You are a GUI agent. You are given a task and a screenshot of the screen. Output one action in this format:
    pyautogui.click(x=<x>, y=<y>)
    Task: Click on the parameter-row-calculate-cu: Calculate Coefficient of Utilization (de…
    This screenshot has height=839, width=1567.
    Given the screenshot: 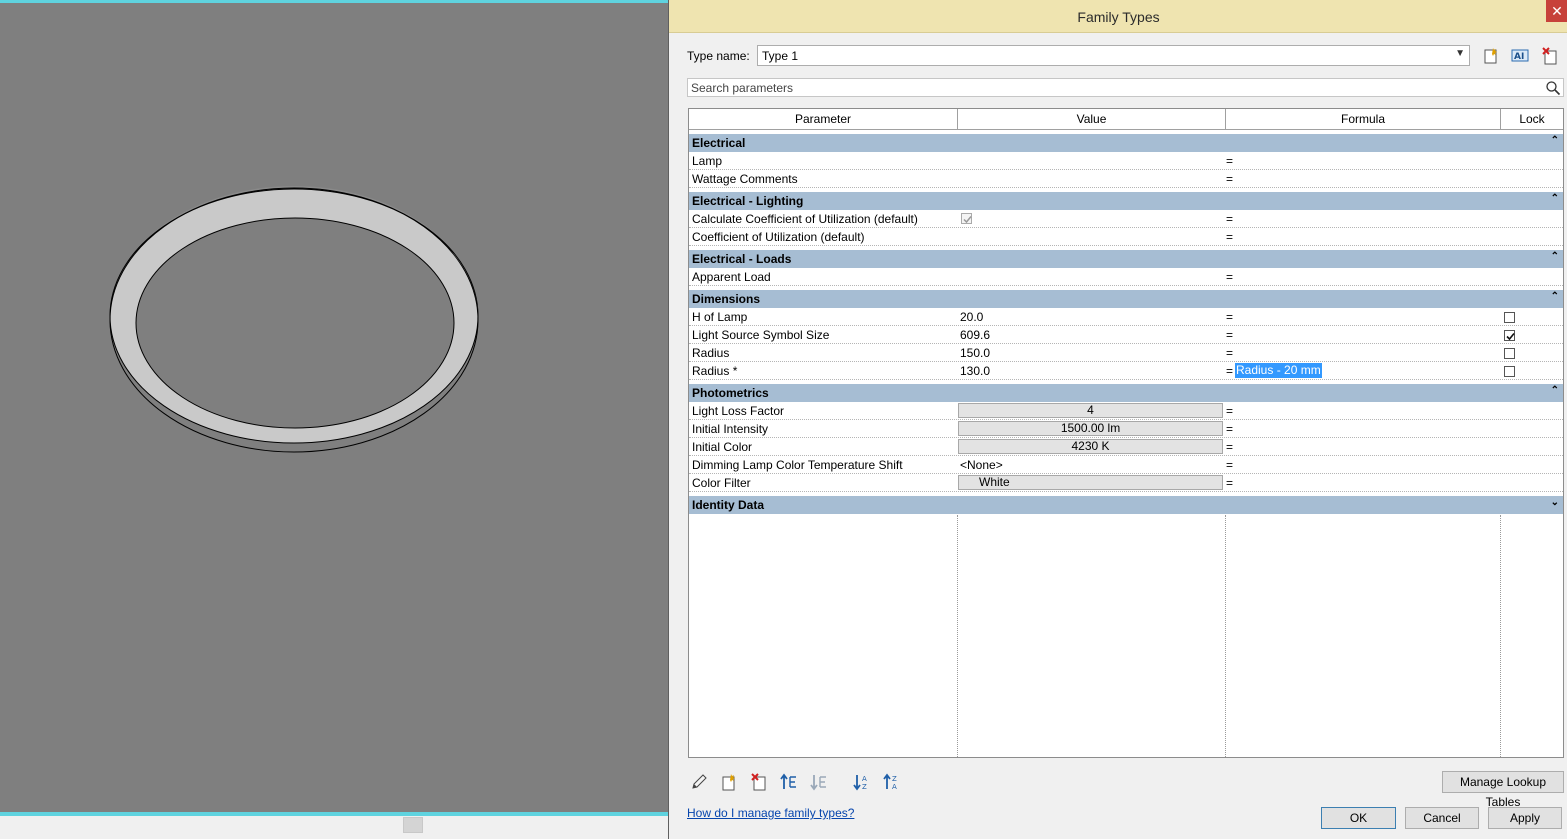 What is the action you would take?
    pyautogui.click(x=1126, y=219)
    